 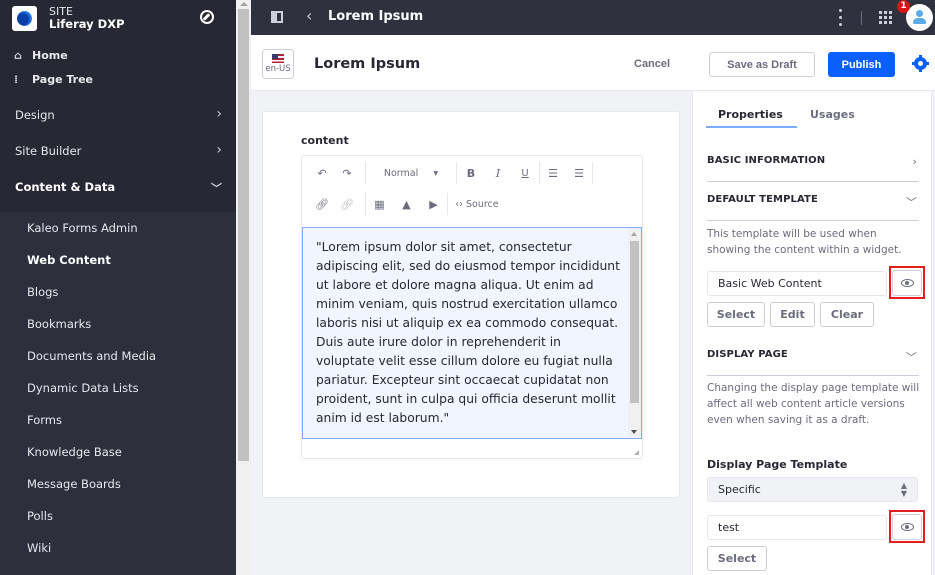 I want to click on section-design-label: Design, so click(x=35, y=115).